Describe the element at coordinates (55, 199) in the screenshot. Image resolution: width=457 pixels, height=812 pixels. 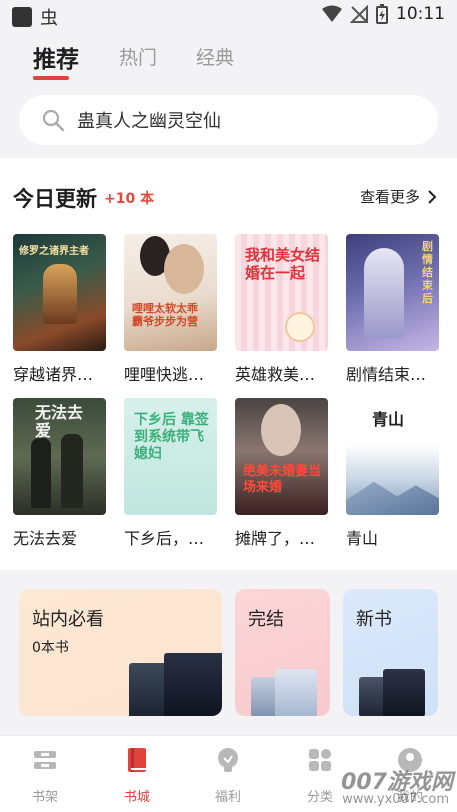
I see `section-title: 今日更新` at that location.